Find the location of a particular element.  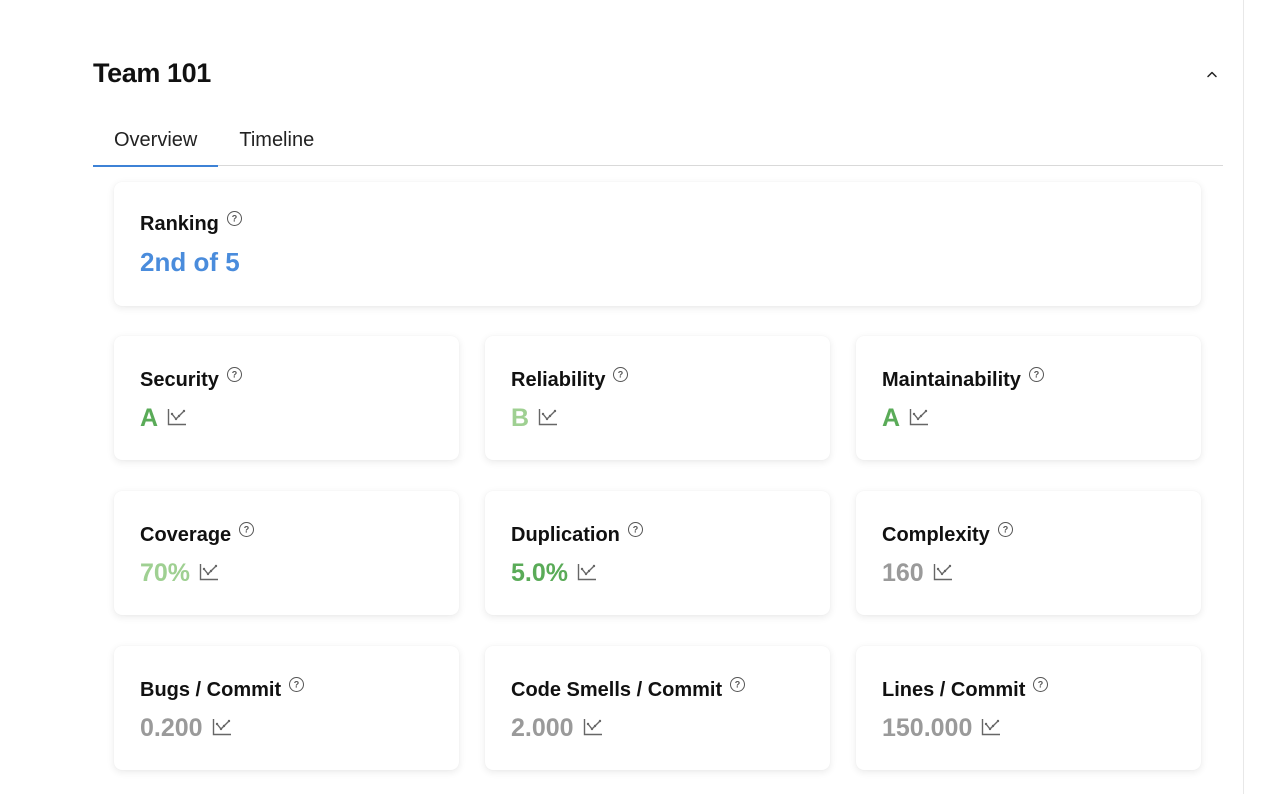

metric-value-row: 0.200 is located at coordinates (186, 728).